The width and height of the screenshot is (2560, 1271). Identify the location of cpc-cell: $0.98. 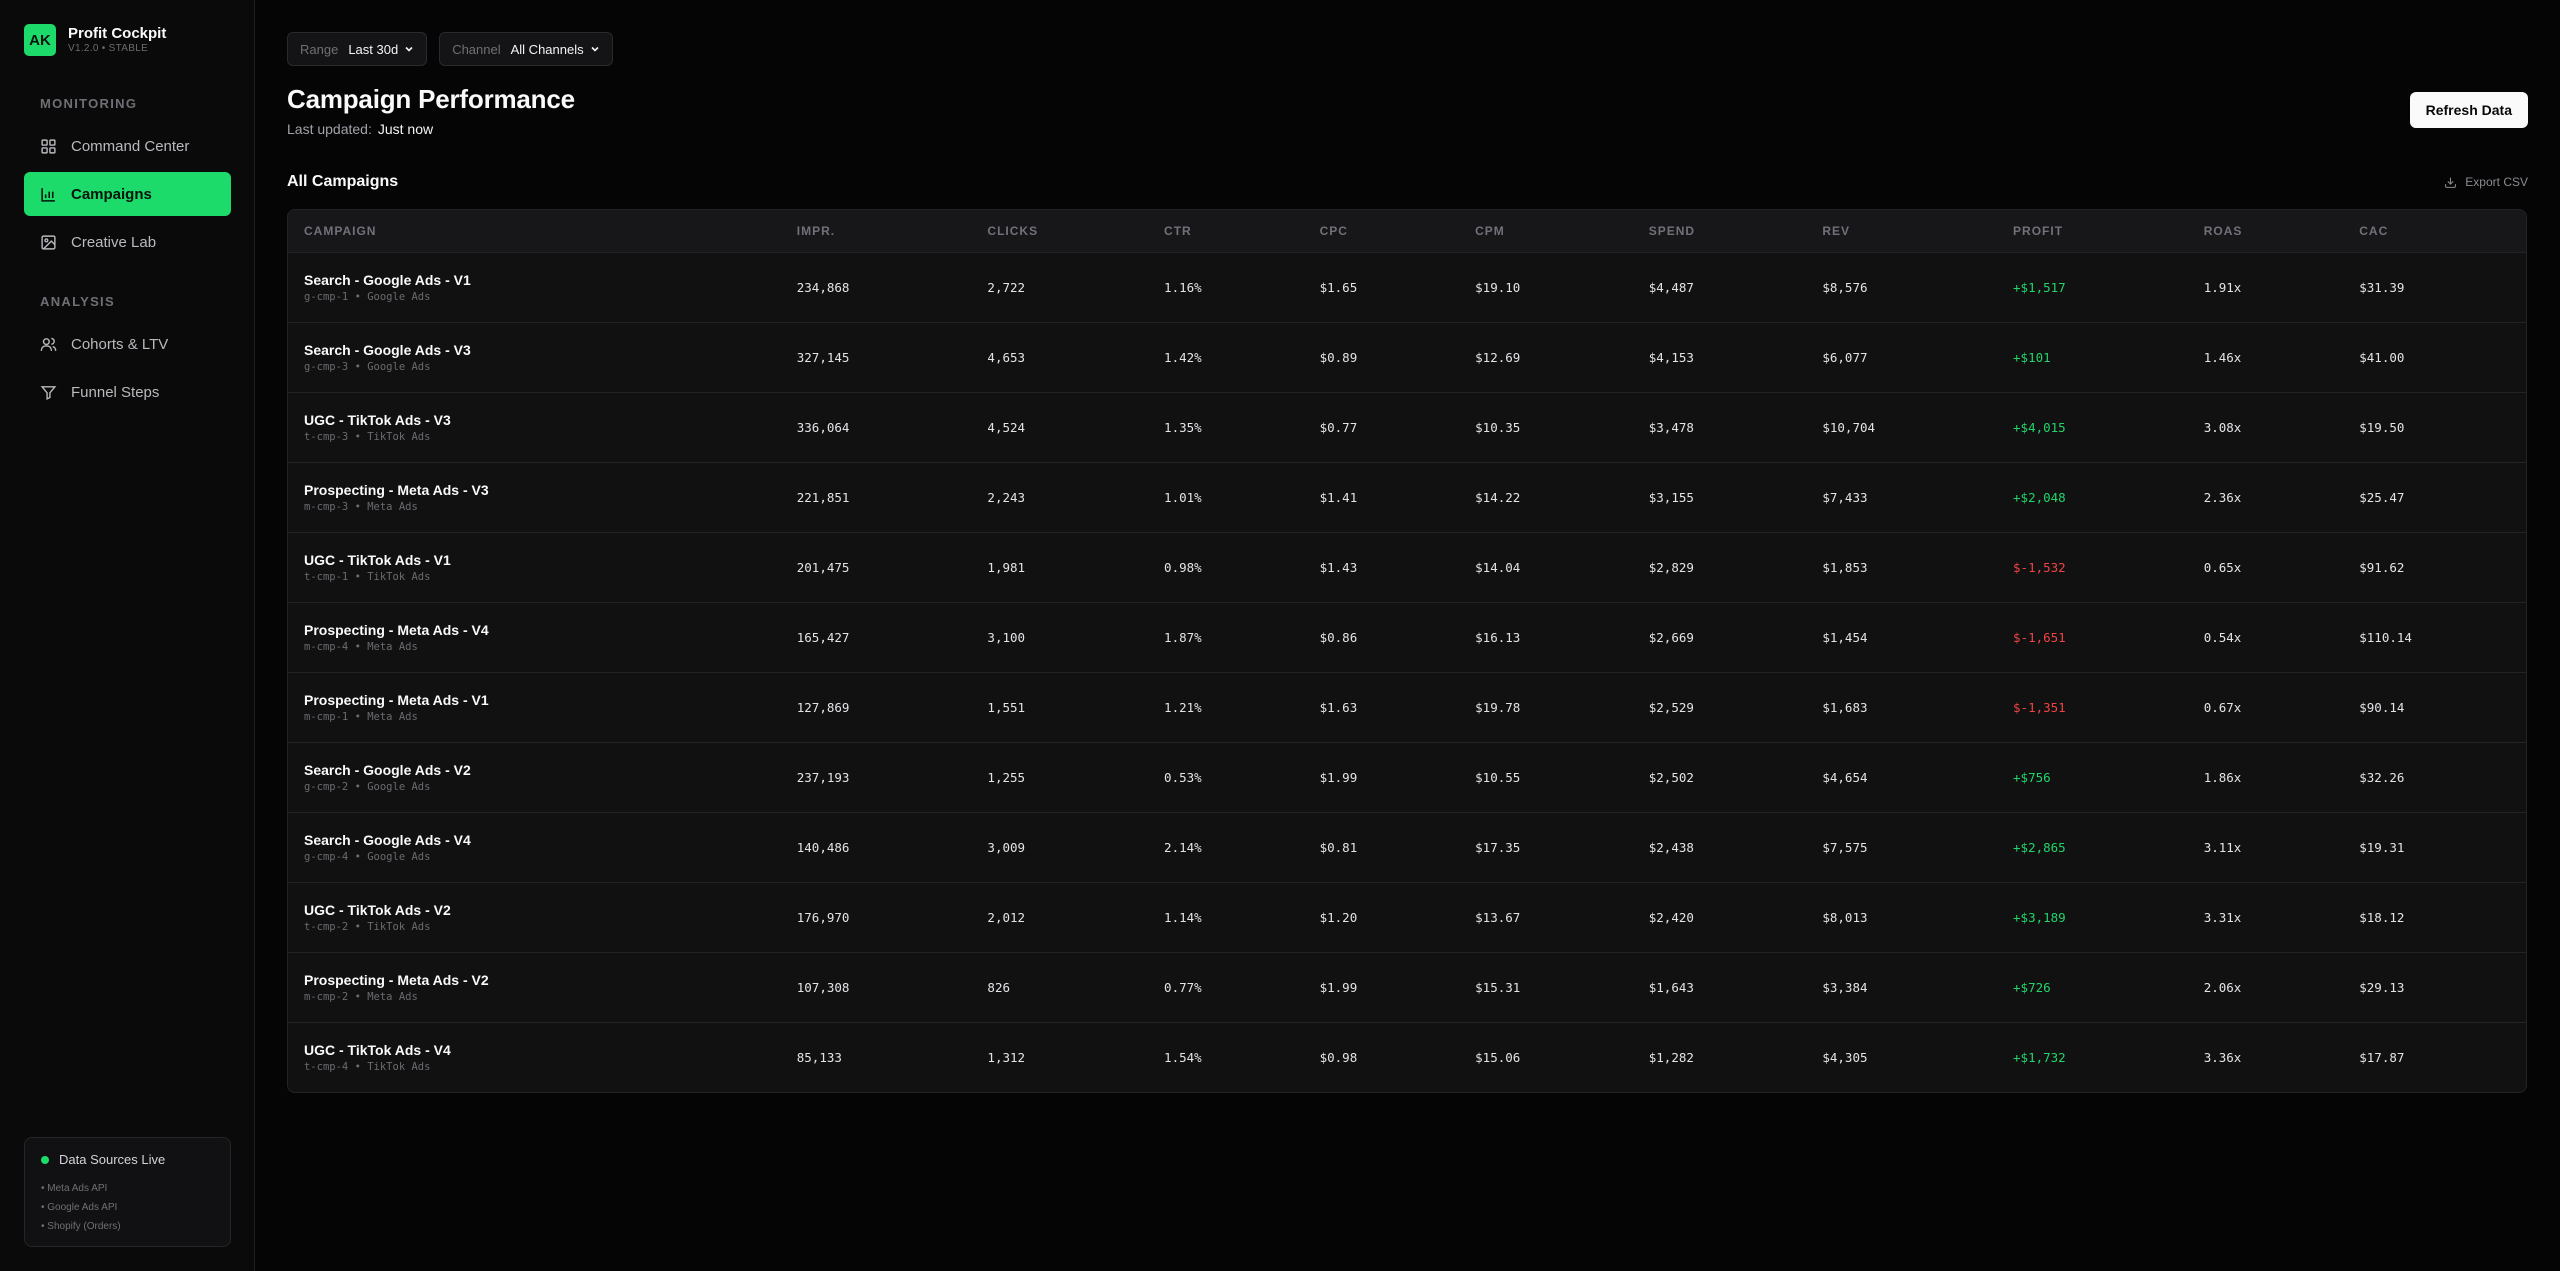
(1338, 1057).